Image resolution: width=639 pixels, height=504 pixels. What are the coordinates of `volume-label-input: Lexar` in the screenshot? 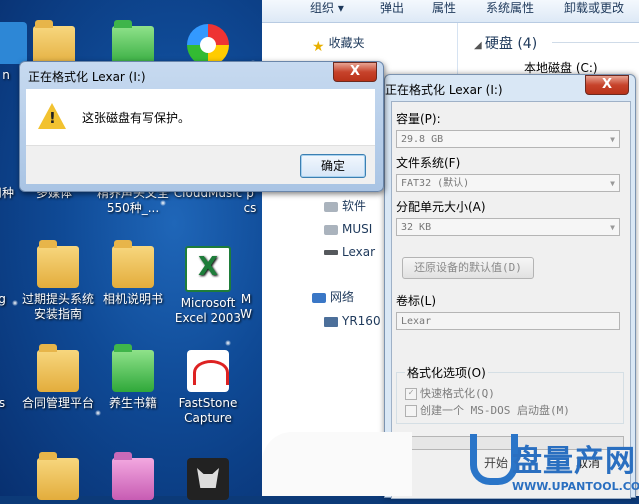 It's located at (508, 321).